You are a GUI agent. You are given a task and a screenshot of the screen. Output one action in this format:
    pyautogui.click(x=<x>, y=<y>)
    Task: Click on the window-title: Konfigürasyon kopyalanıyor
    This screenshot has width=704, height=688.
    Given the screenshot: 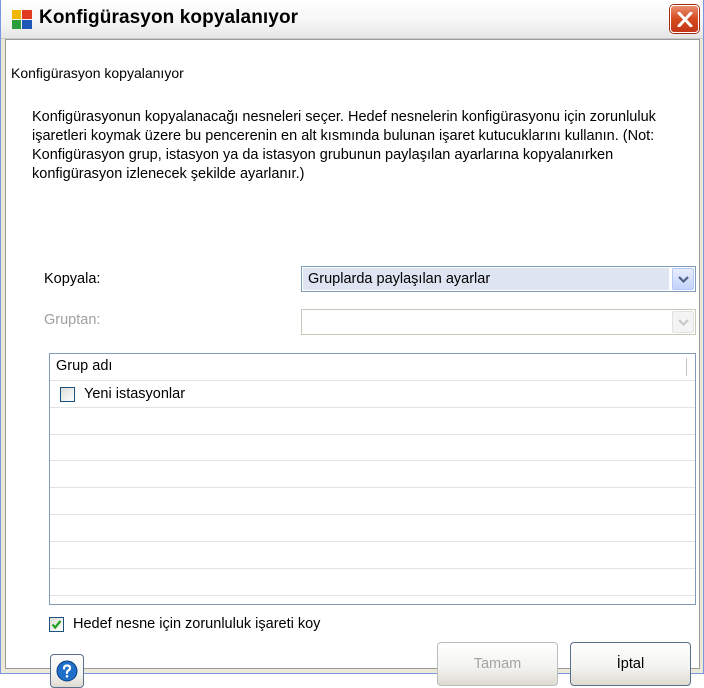 What is the action you would take?
    pyautogui.click(x=169, y=17)
    